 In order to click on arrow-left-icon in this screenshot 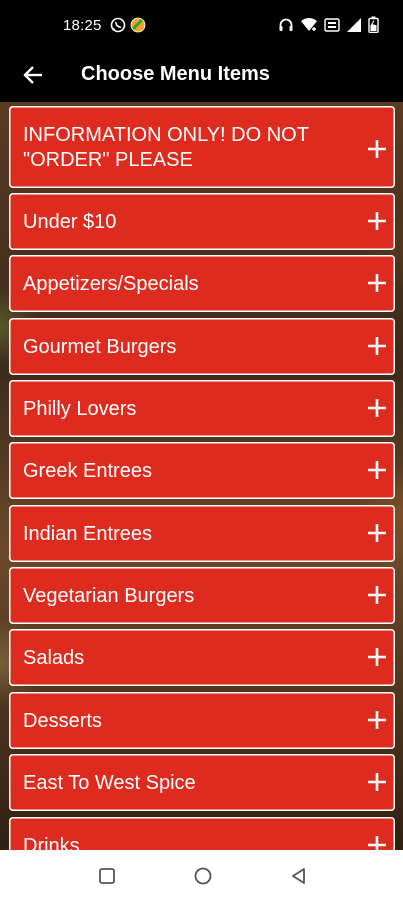, I will do `click(33, 77)`.